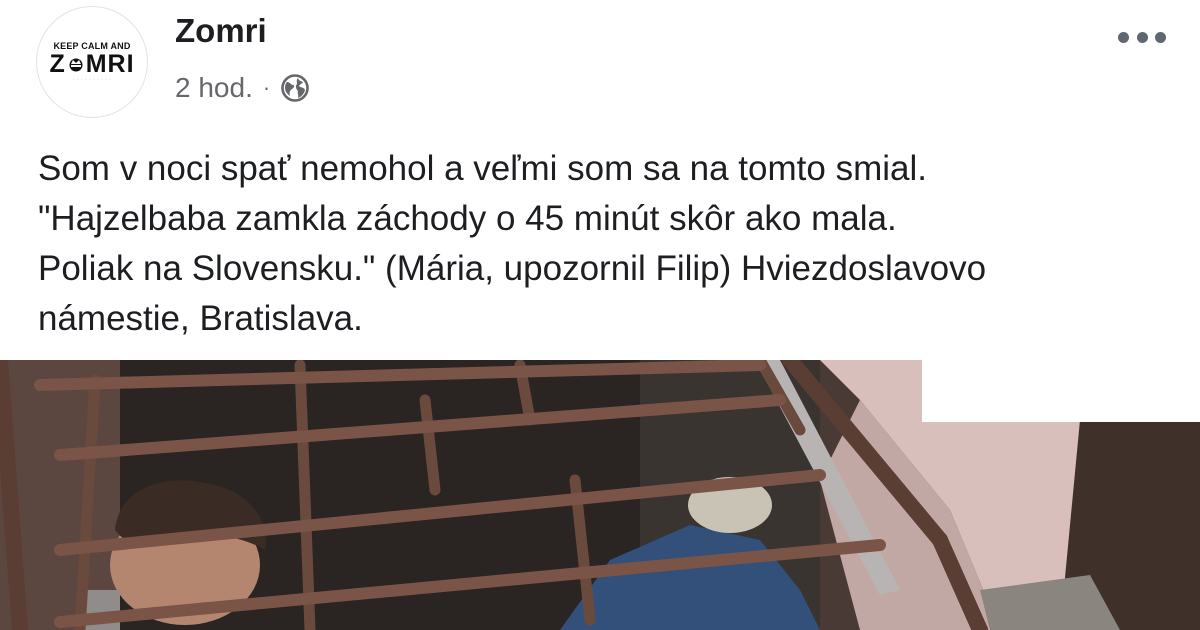  I want to click on post-text-line: námestie, Bratislava., so click(200, 318).